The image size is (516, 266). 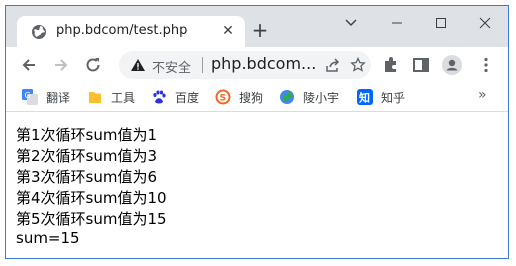 I want to click on bookmarks-bar: G 翻译 工具 百度 S 搜狗 陵小宇 知 知乎 », so click(x=257, y=97).